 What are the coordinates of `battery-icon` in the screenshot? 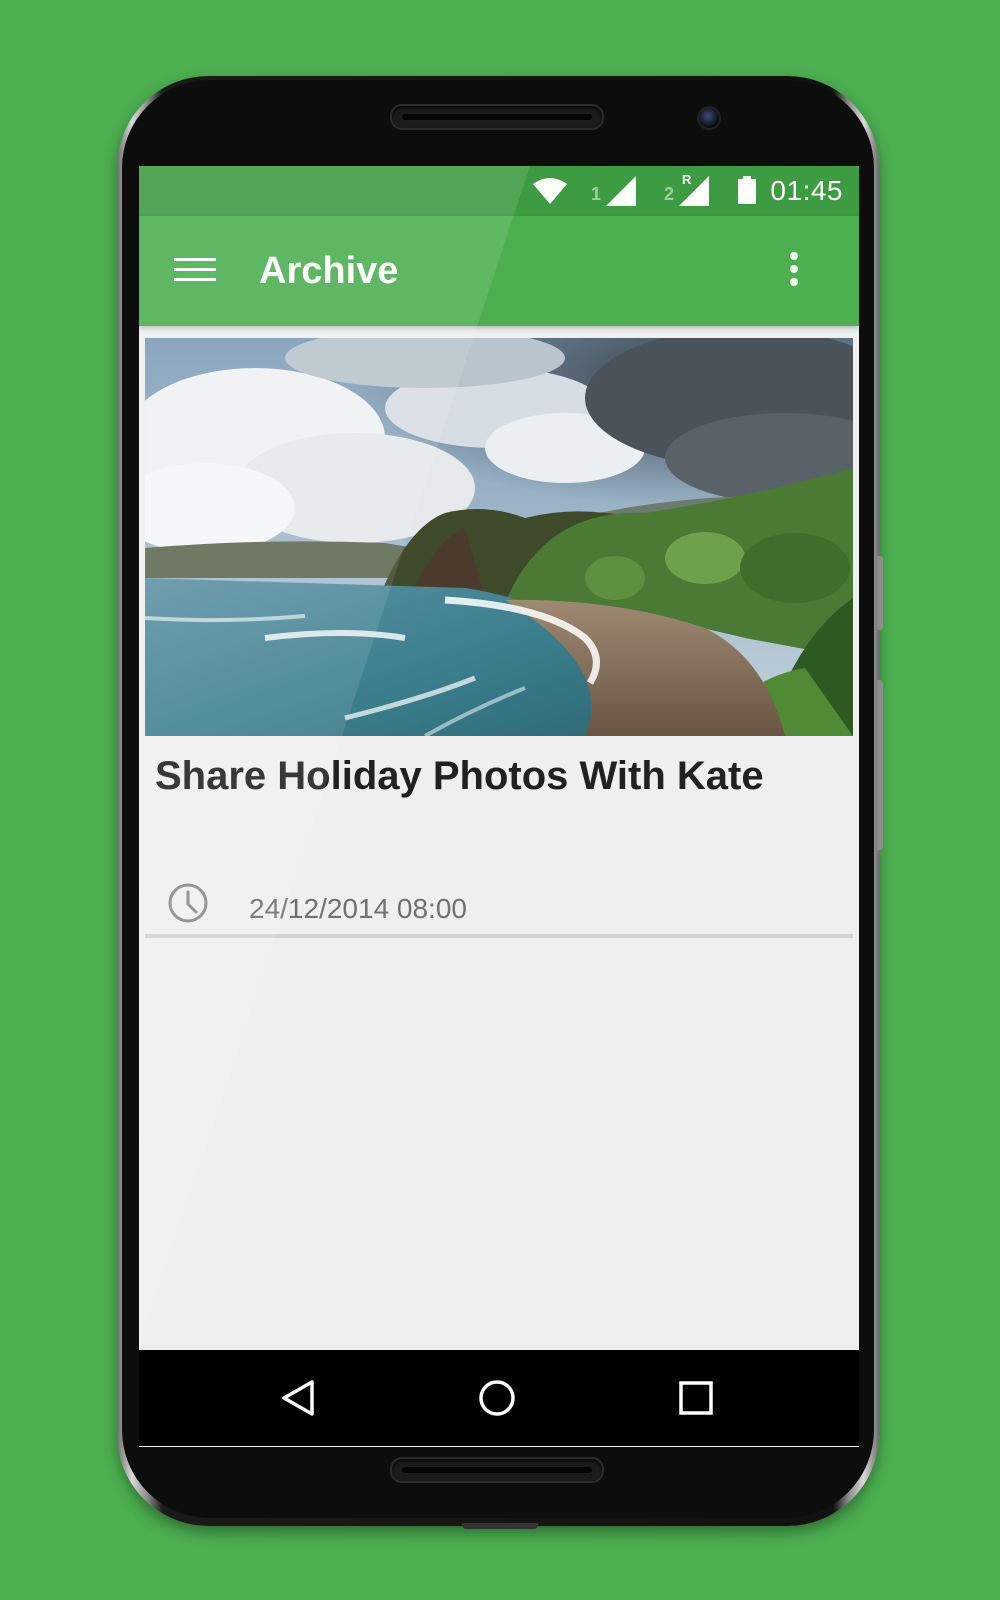 It's located at (747, 190).